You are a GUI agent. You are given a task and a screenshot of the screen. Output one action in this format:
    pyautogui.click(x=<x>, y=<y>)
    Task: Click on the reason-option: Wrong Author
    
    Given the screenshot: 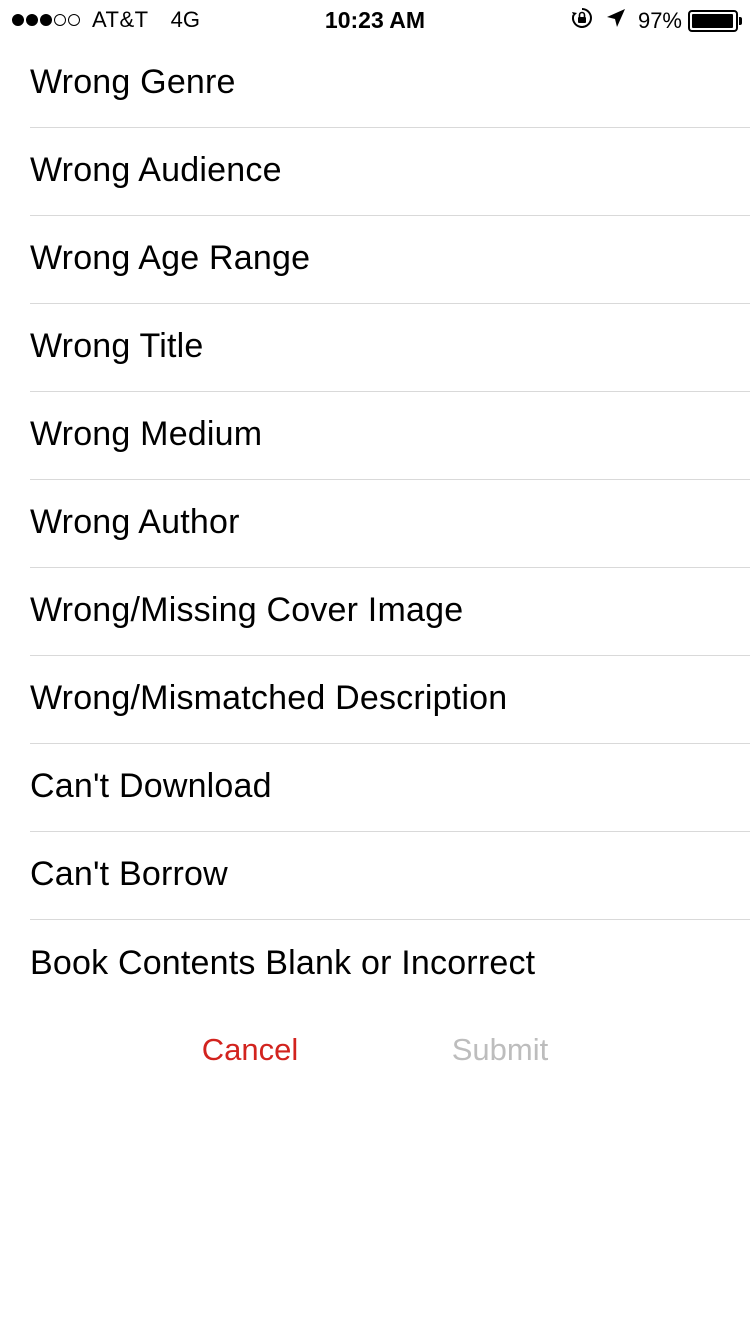 What is the action you would take?
    pyautogui.click(x=390, y=524)
    